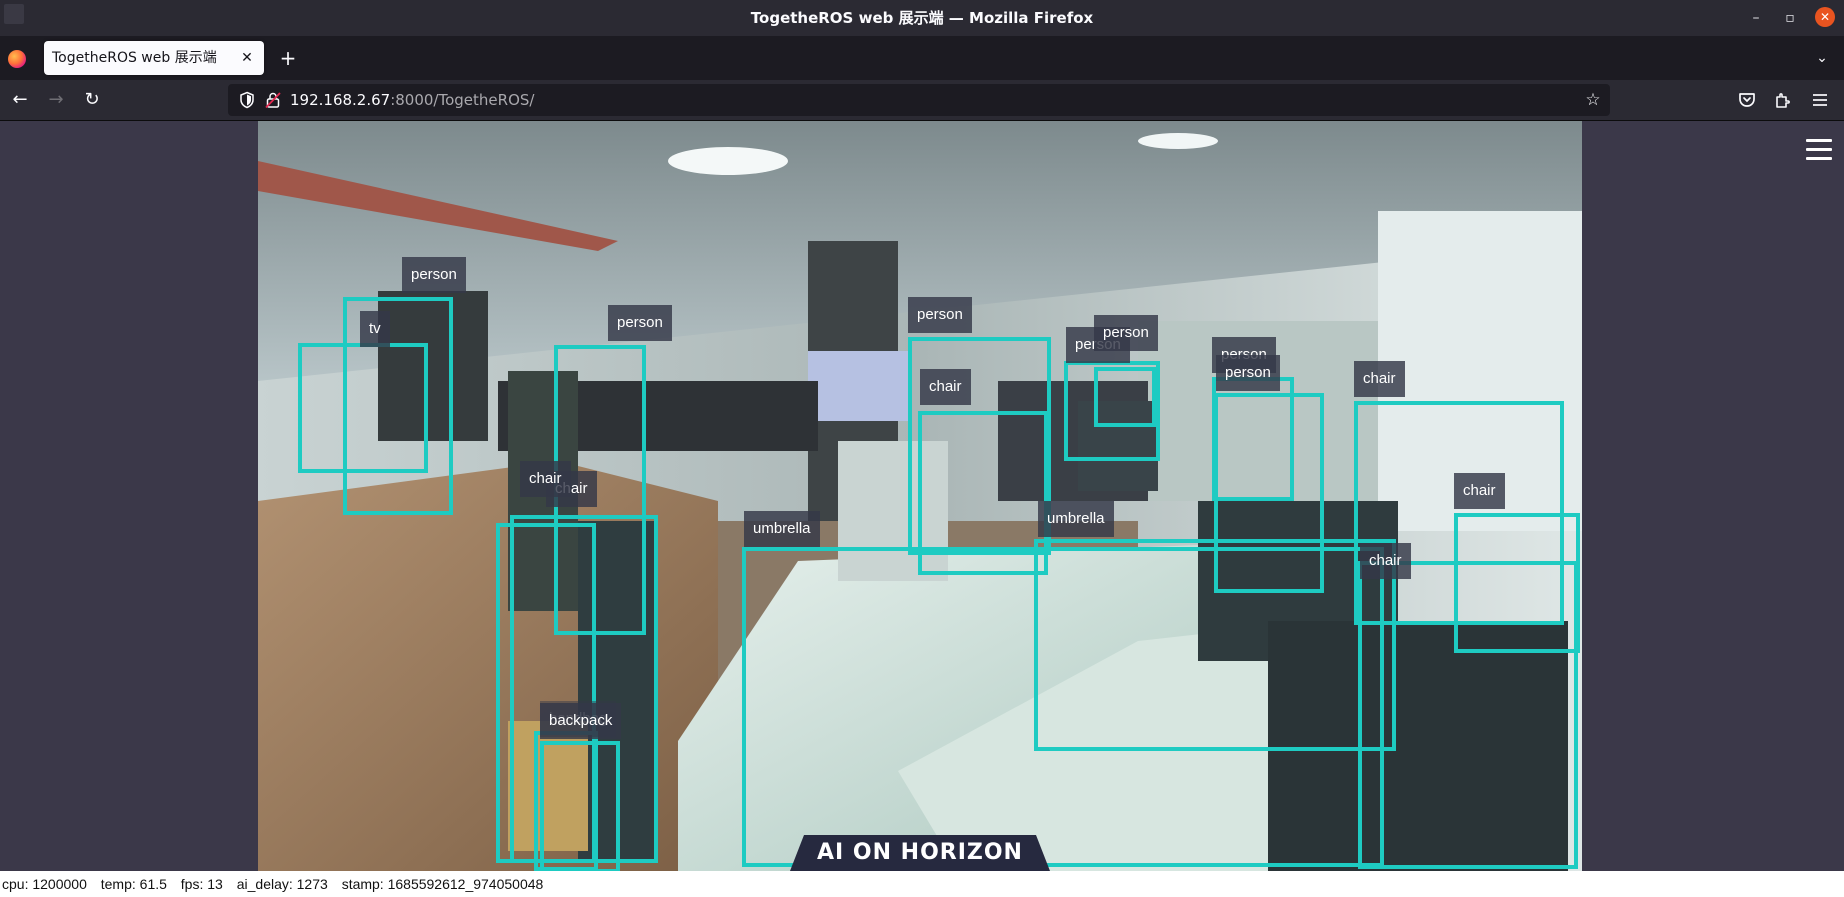 The image size is (1844, 897). Describe the element at coordinates (247, 58) in the screenshot. I see `tab-close-icon: ✕` at that location.